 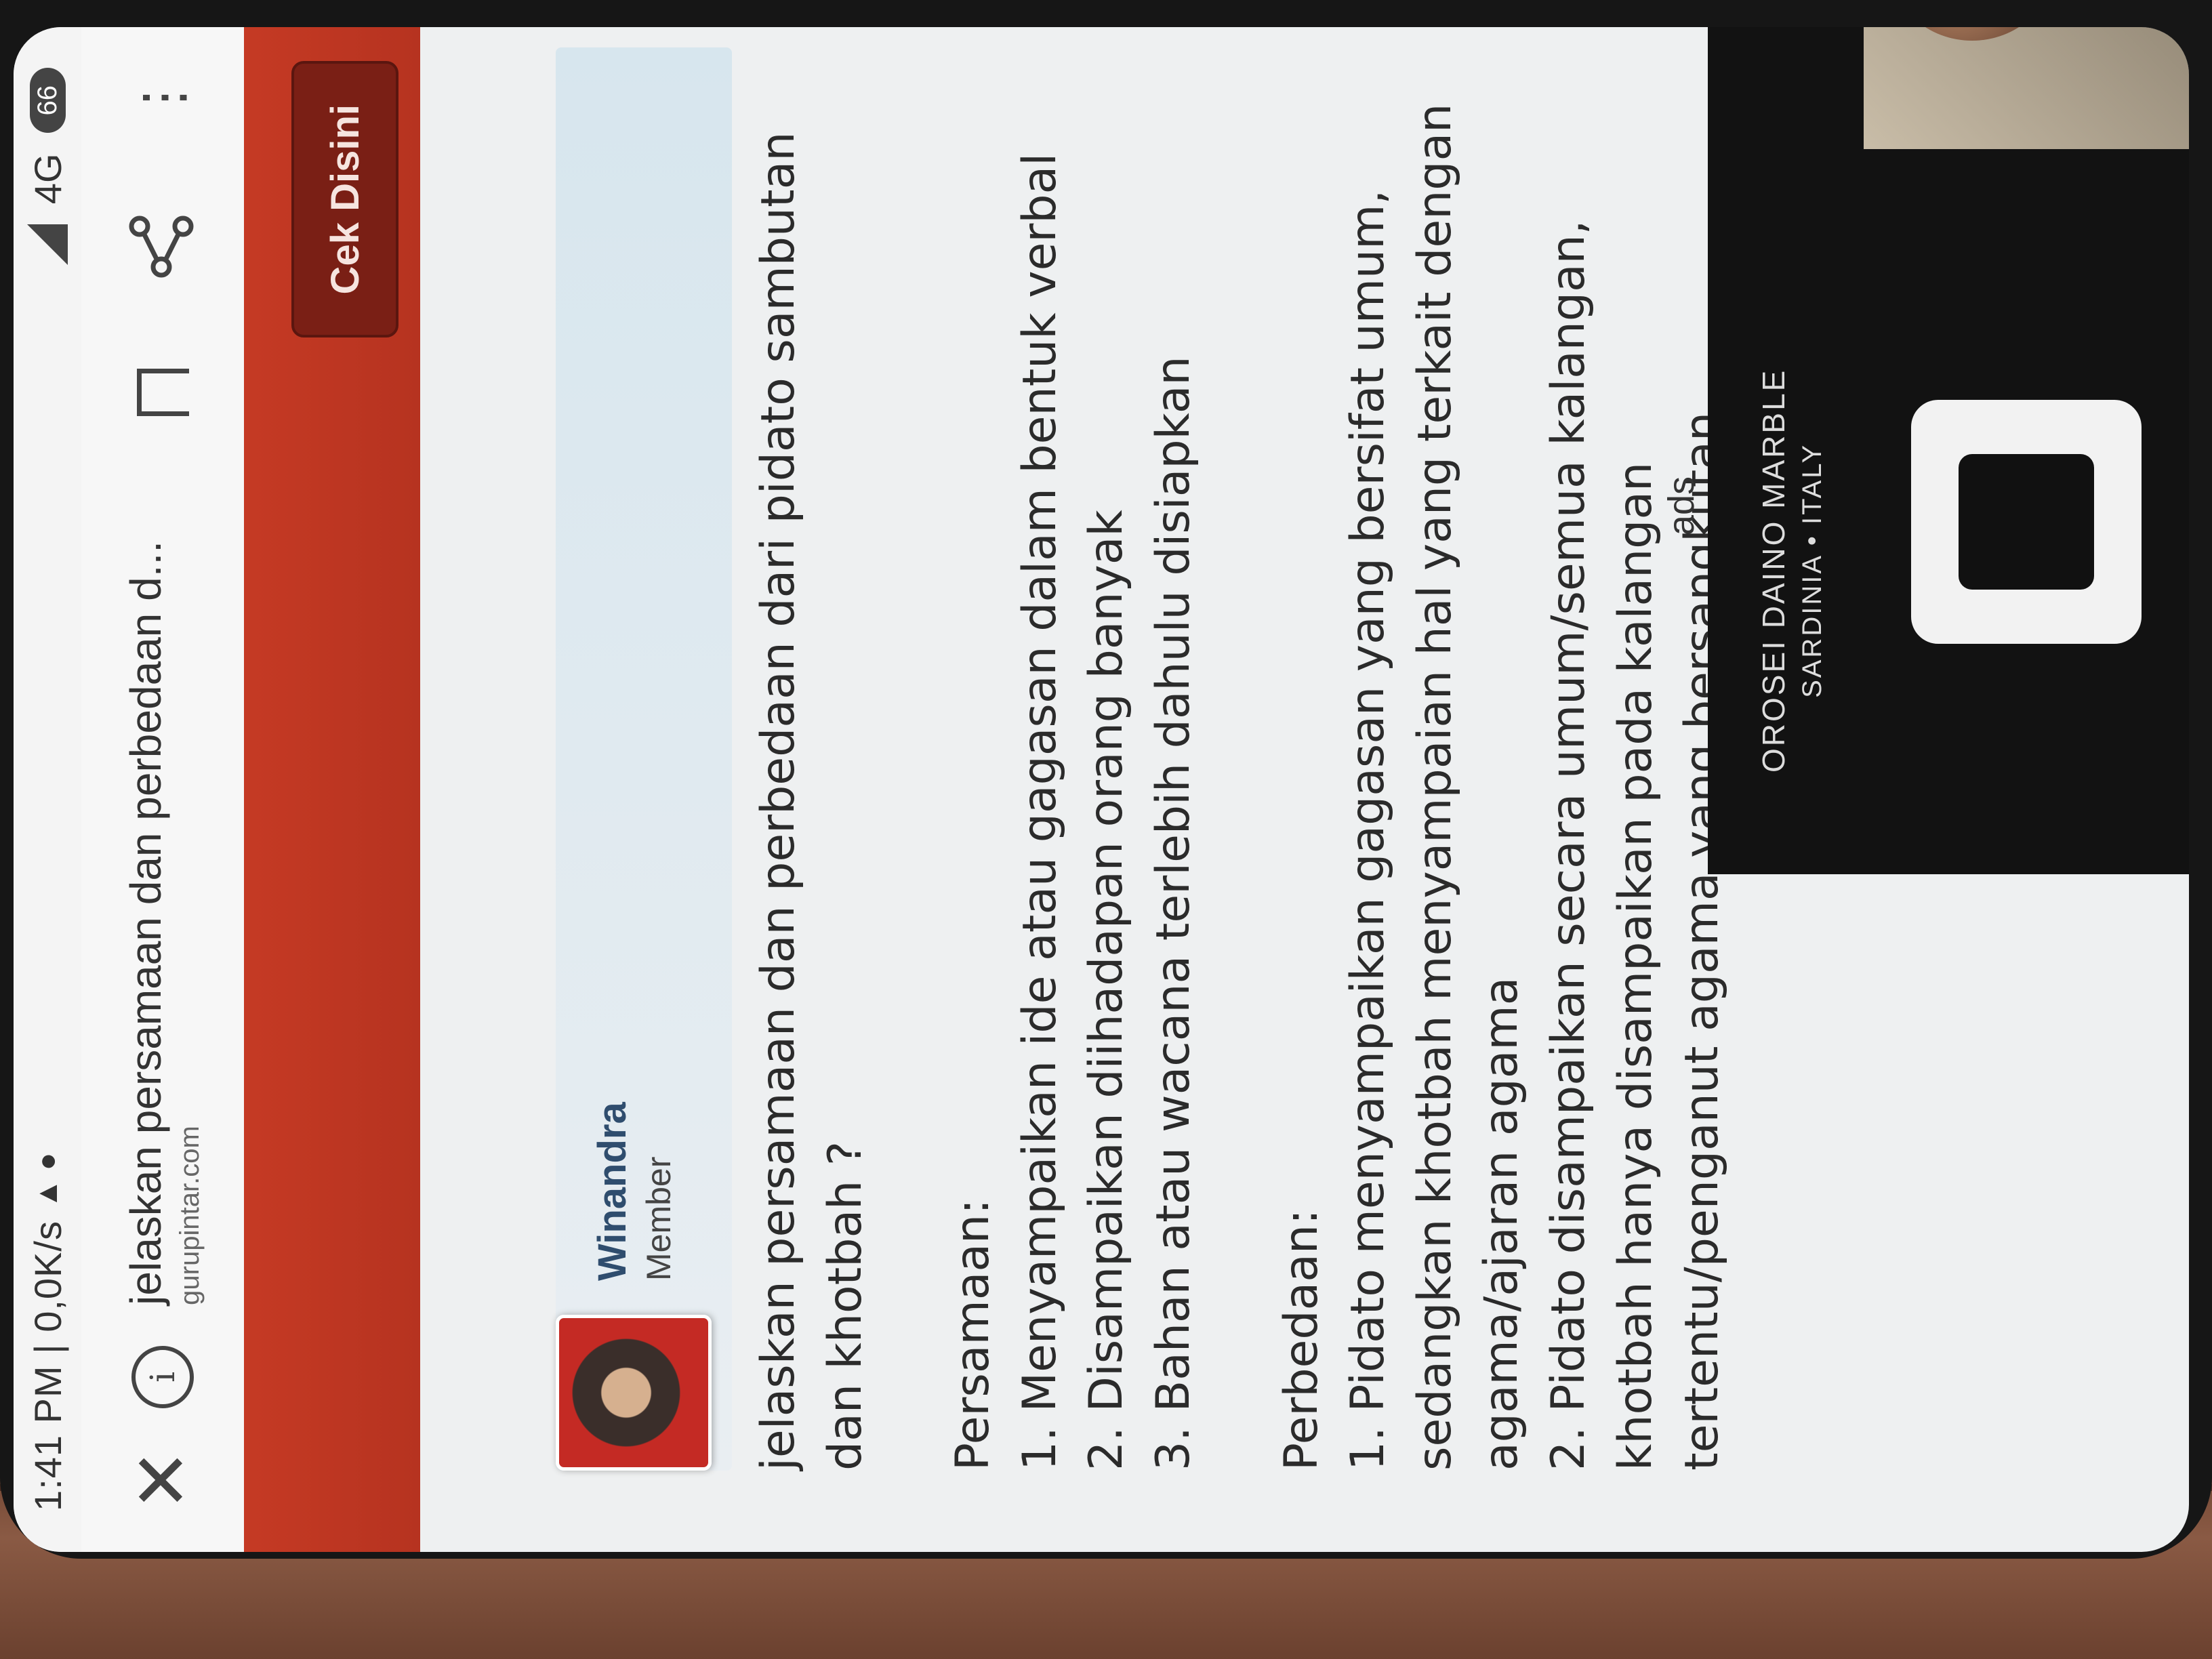 I want to click on author: Winandra Member, so click(x=634, y=1286).